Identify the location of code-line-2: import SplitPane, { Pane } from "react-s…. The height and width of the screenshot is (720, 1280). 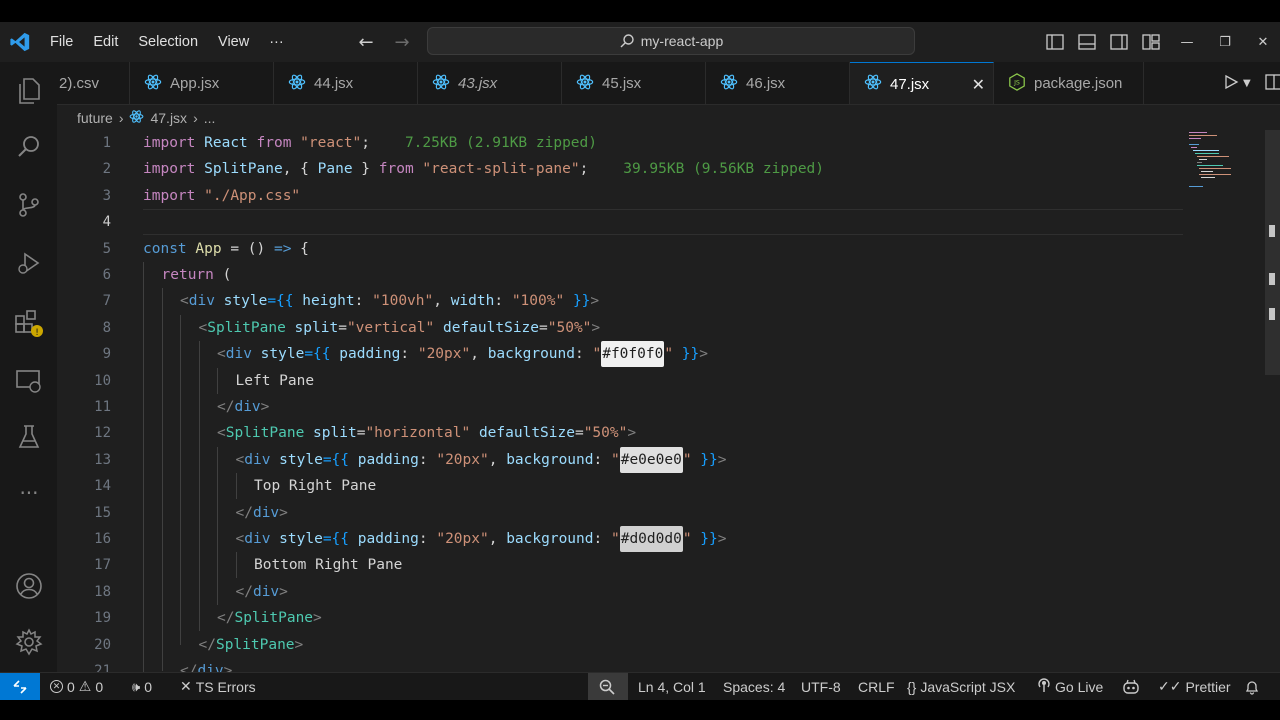
(484, 169).